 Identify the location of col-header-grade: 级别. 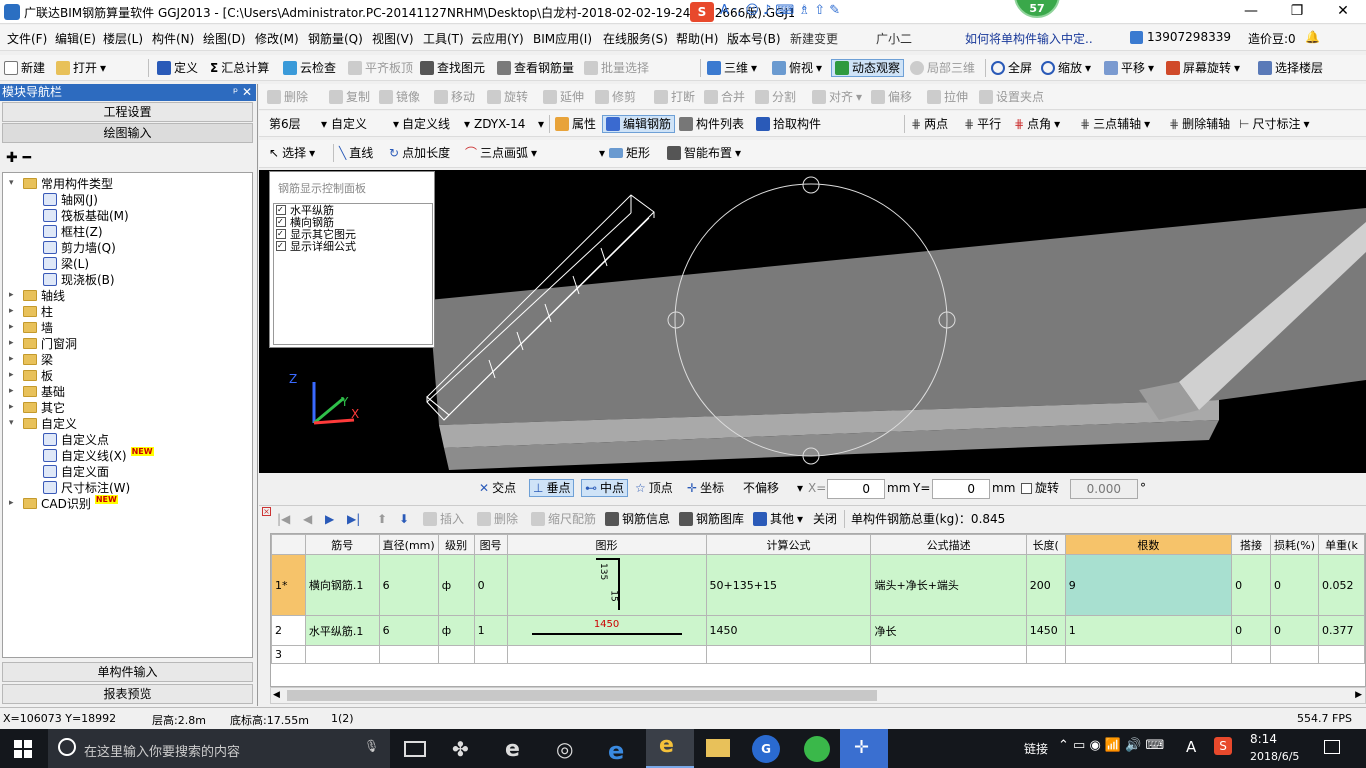
(456, 544).